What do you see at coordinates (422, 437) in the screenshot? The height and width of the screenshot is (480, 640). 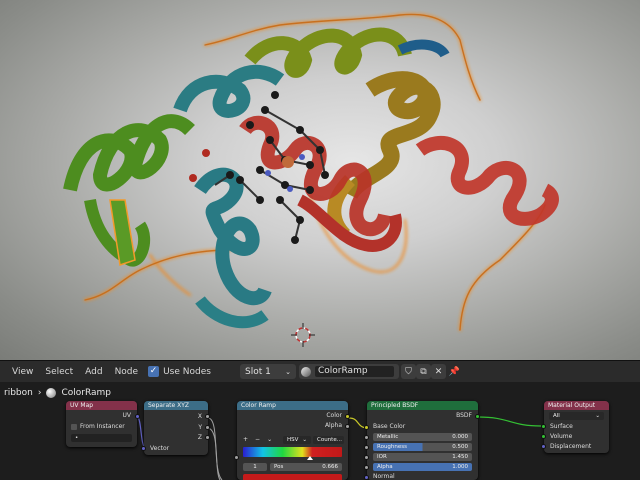 I see `metallic-field: Metallic 0.000` at bounding box center [422, 437].